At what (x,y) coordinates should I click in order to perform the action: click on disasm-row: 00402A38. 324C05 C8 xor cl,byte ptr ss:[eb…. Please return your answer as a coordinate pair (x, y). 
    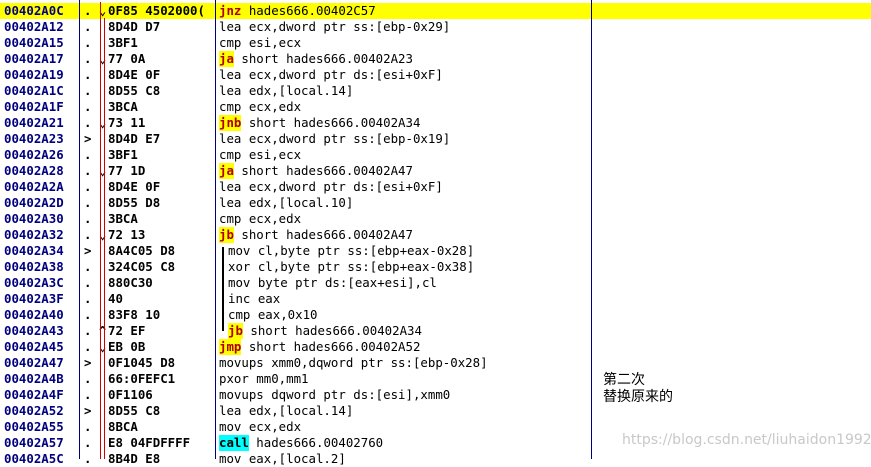
    Looking at the image, I should click on (435, 267).